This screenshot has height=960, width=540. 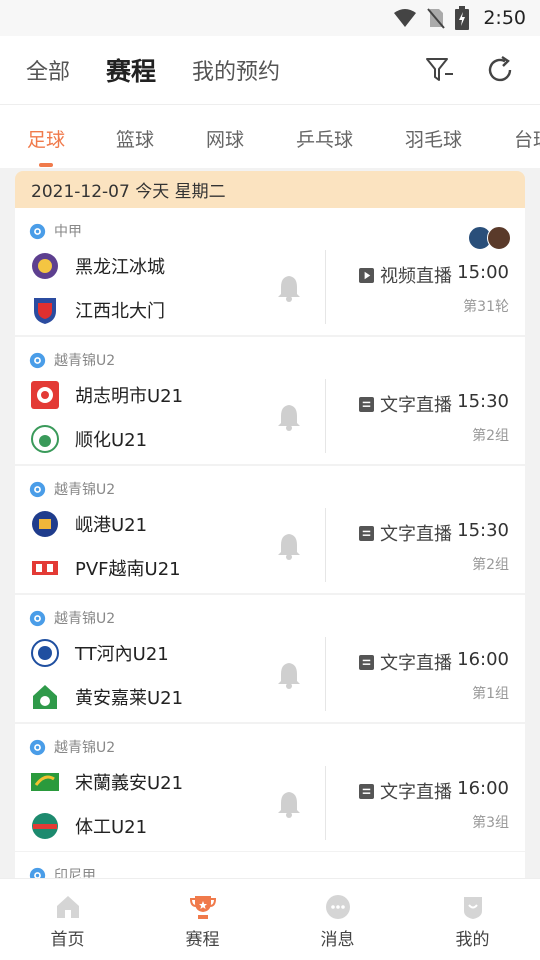 What do you see at coordinates (483, 272) in the screenshot?
I see `kickoff-time: 15:00` at bounding box center [483, 272].